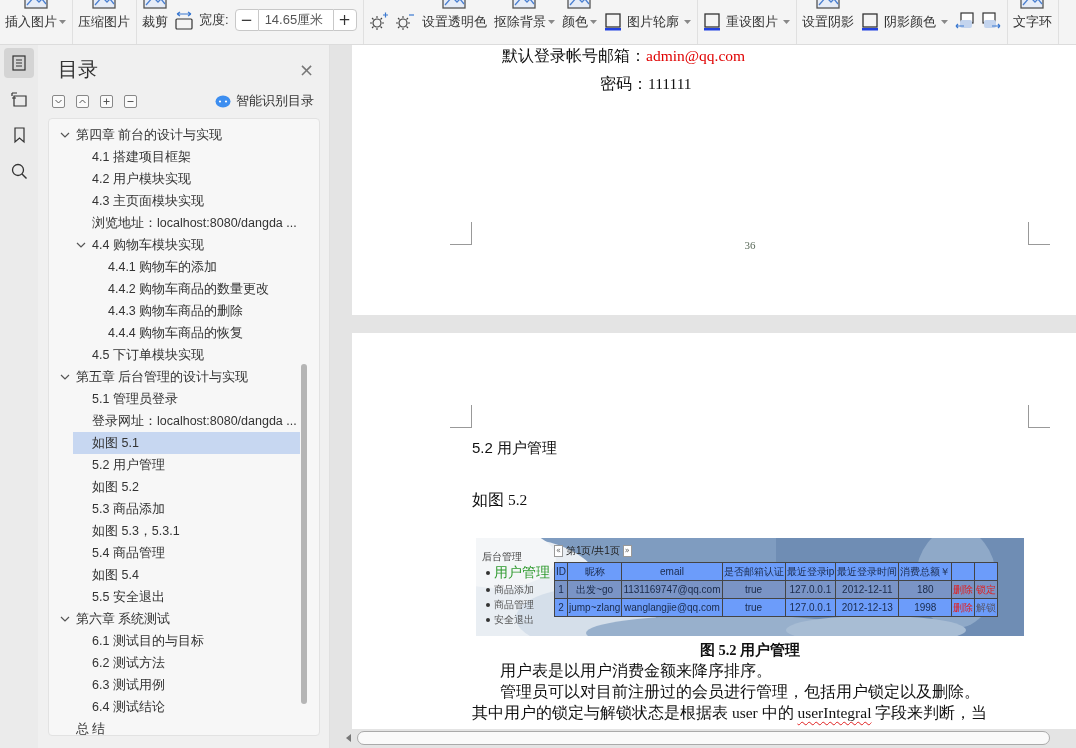 Image resolution: width=1076 pixels, height=748 pixels. Describe the element at coordinates (925, 571) in the screenshot. I see `column-header: 消费总额￥` at that location.